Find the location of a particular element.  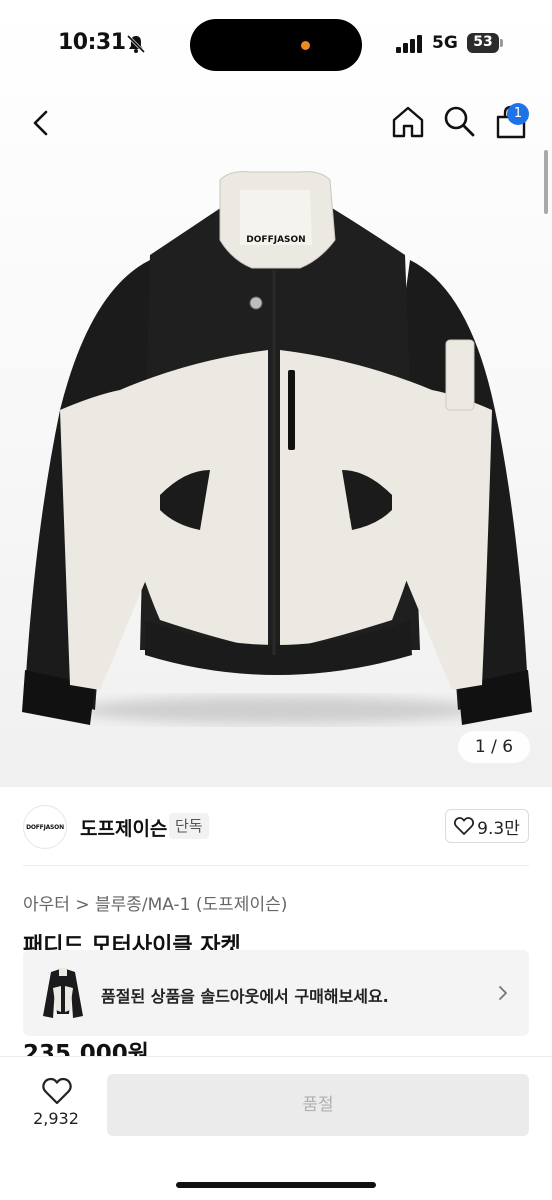

bottom-action-bar: 2,932 품절 is located at coordinates (276, 1128).